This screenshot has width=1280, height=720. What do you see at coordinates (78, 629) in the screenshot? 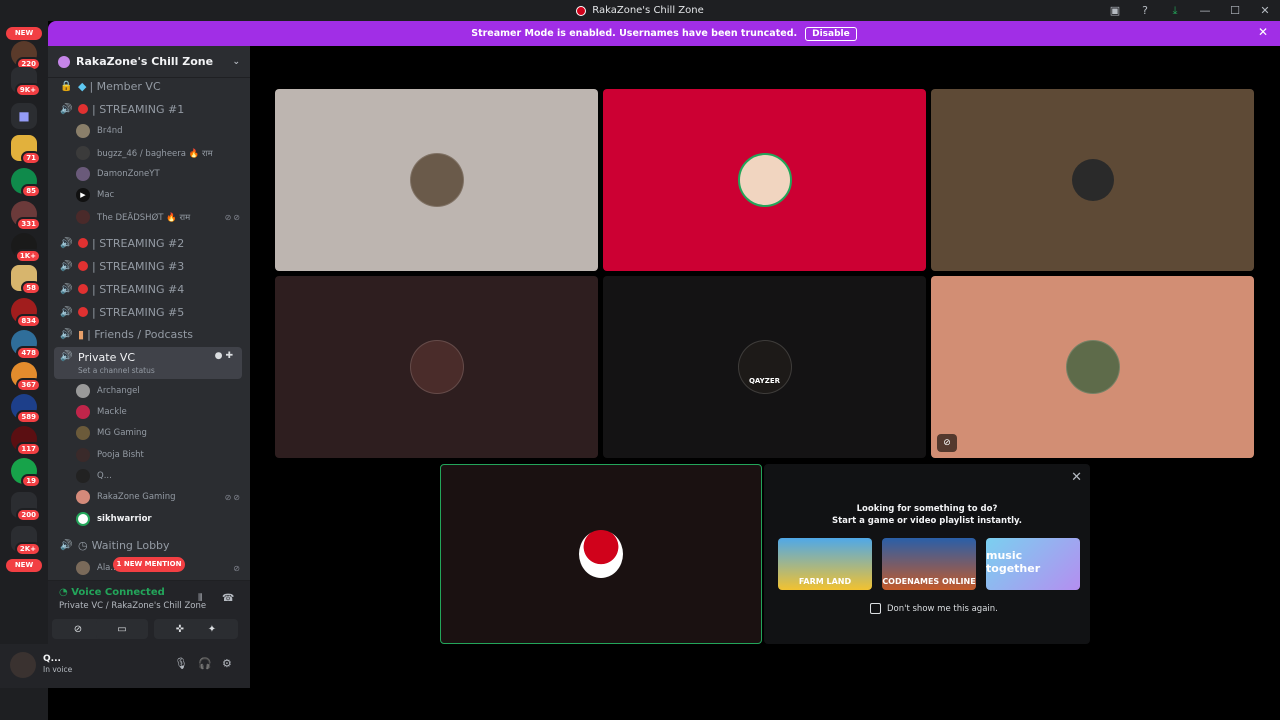
I see `camera-off-icon: ⊘` at bounding box center [78, 629].